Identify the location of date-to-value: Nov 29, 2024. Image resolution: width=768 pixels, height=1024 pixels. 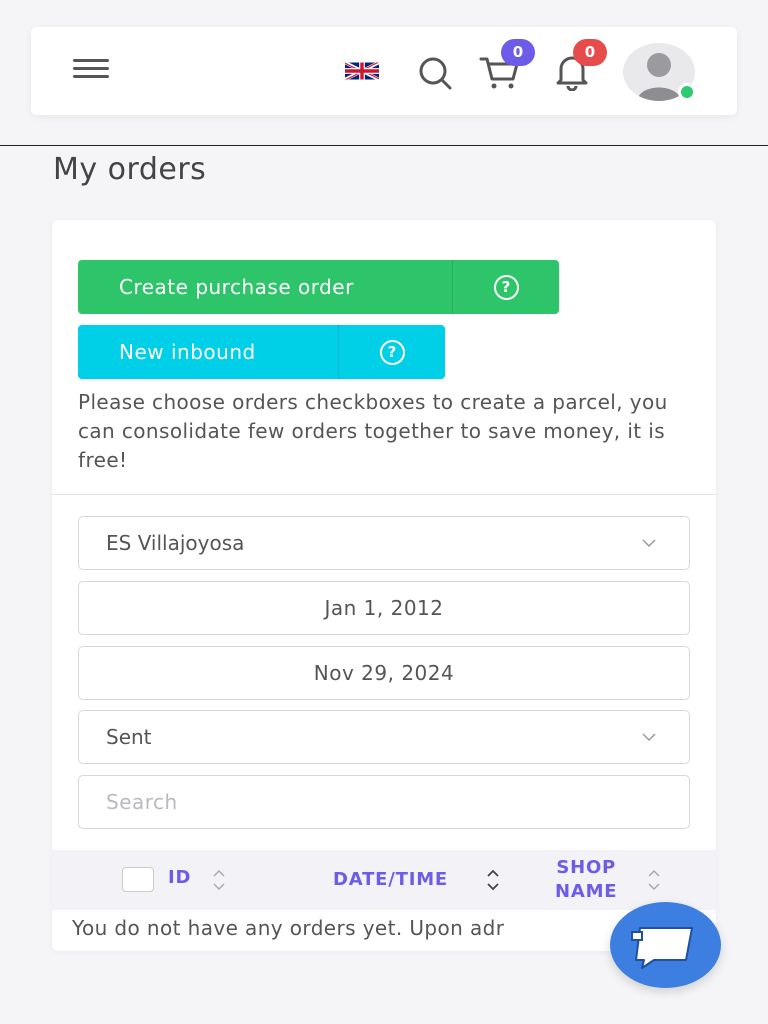
(384, 673).